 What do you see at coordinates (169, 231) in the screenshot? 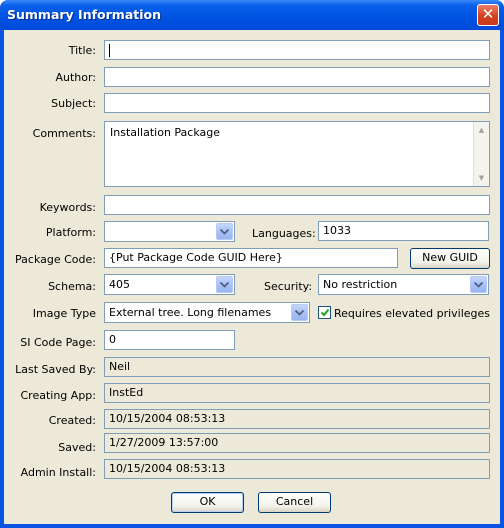
I see `platform-select` at bounding box center [169, 231].